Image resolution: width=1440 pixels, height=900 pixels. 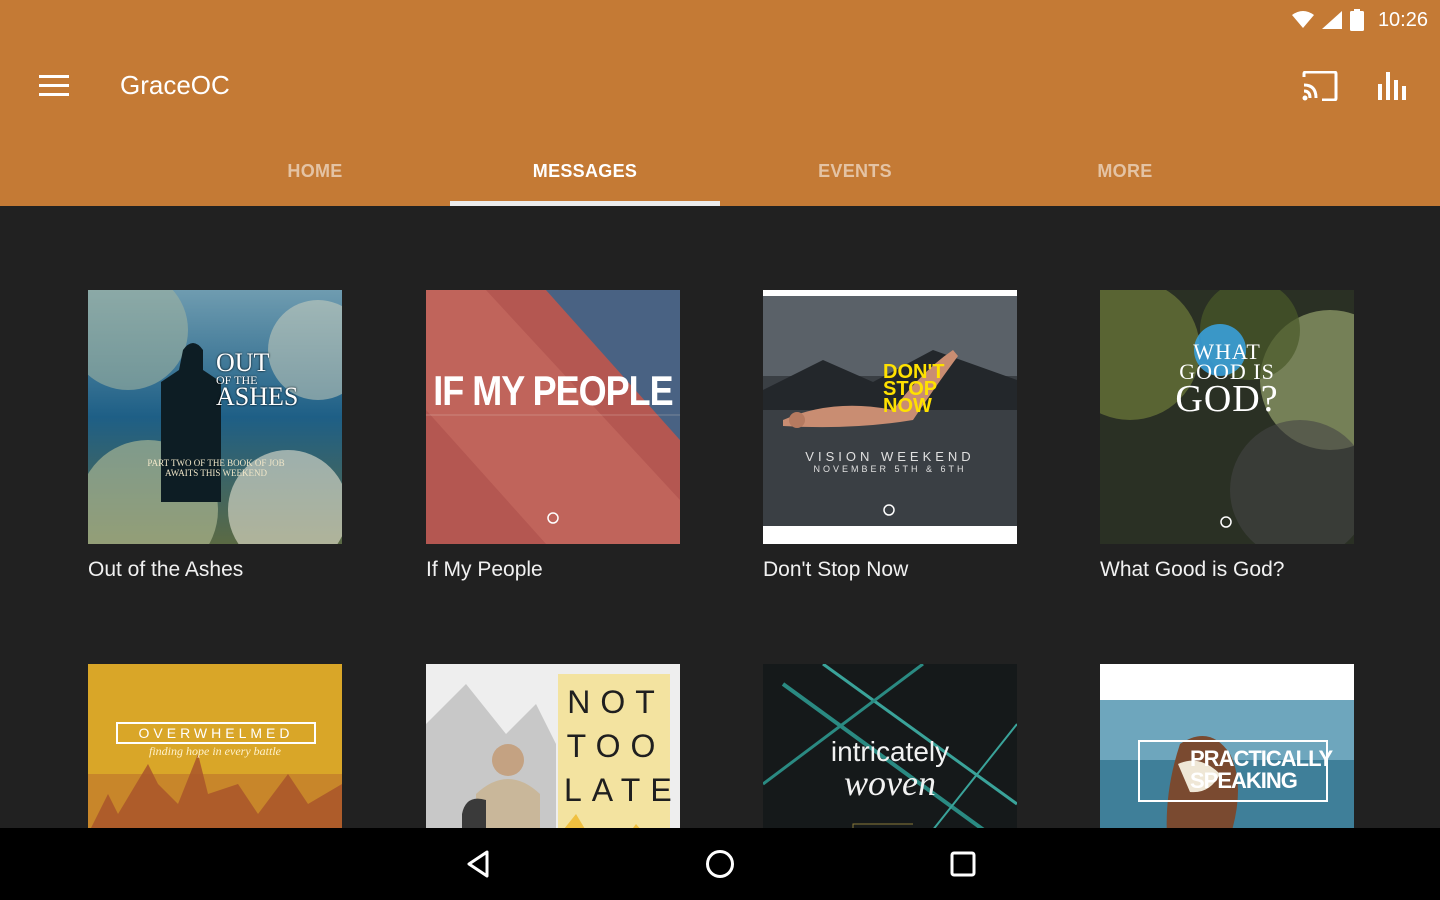 What do you see at coordinates (914, 389) in the screenshot?
I see `art-title: DON'T STOP NOW` at bounding box center [914, 389].